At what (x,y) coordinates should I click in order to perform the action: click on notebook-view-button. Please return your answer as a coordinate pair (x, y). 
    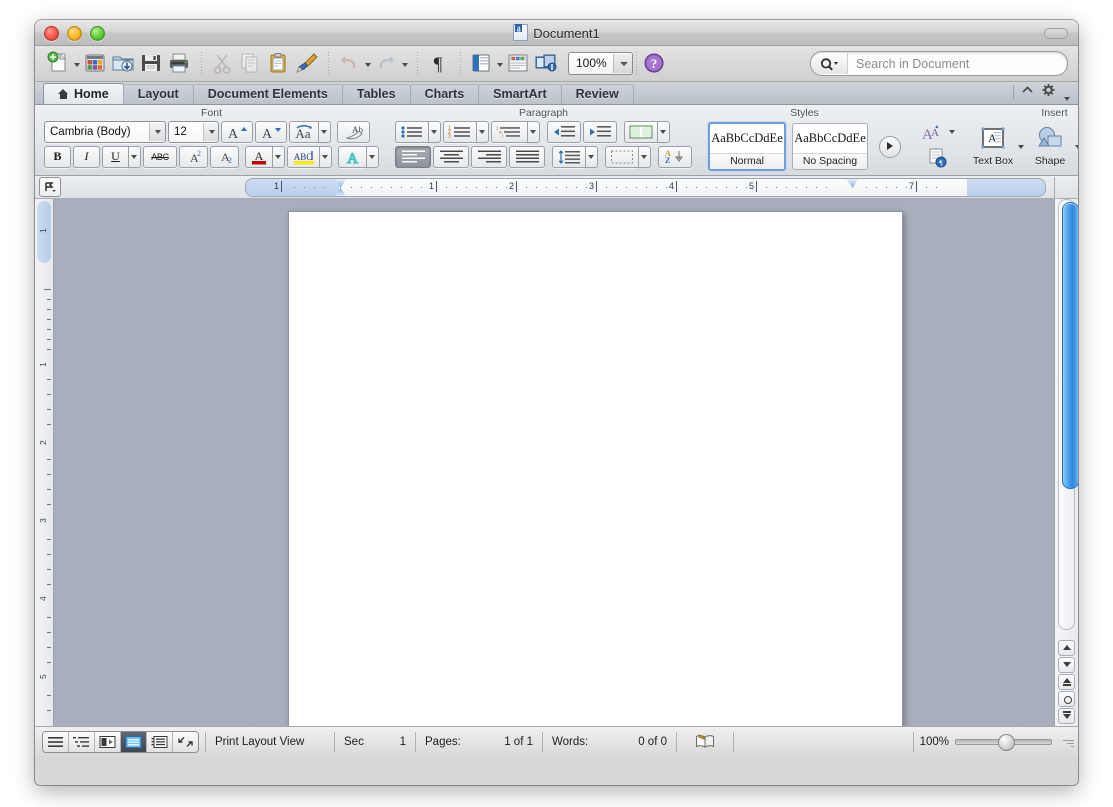
    Looking at the image, I should click on (160, 741).